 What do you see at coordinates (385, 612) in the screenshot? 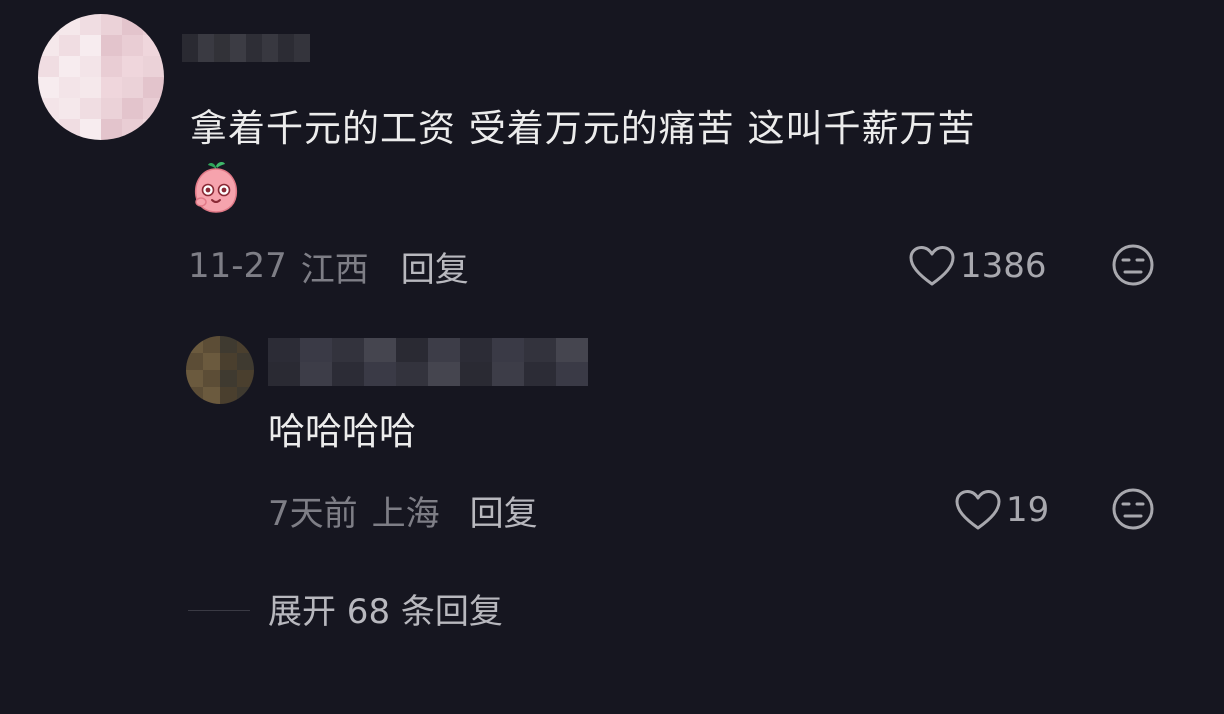
I see `expand-replies-button: 展开 68 条回复` at bounding box center [385, 612].